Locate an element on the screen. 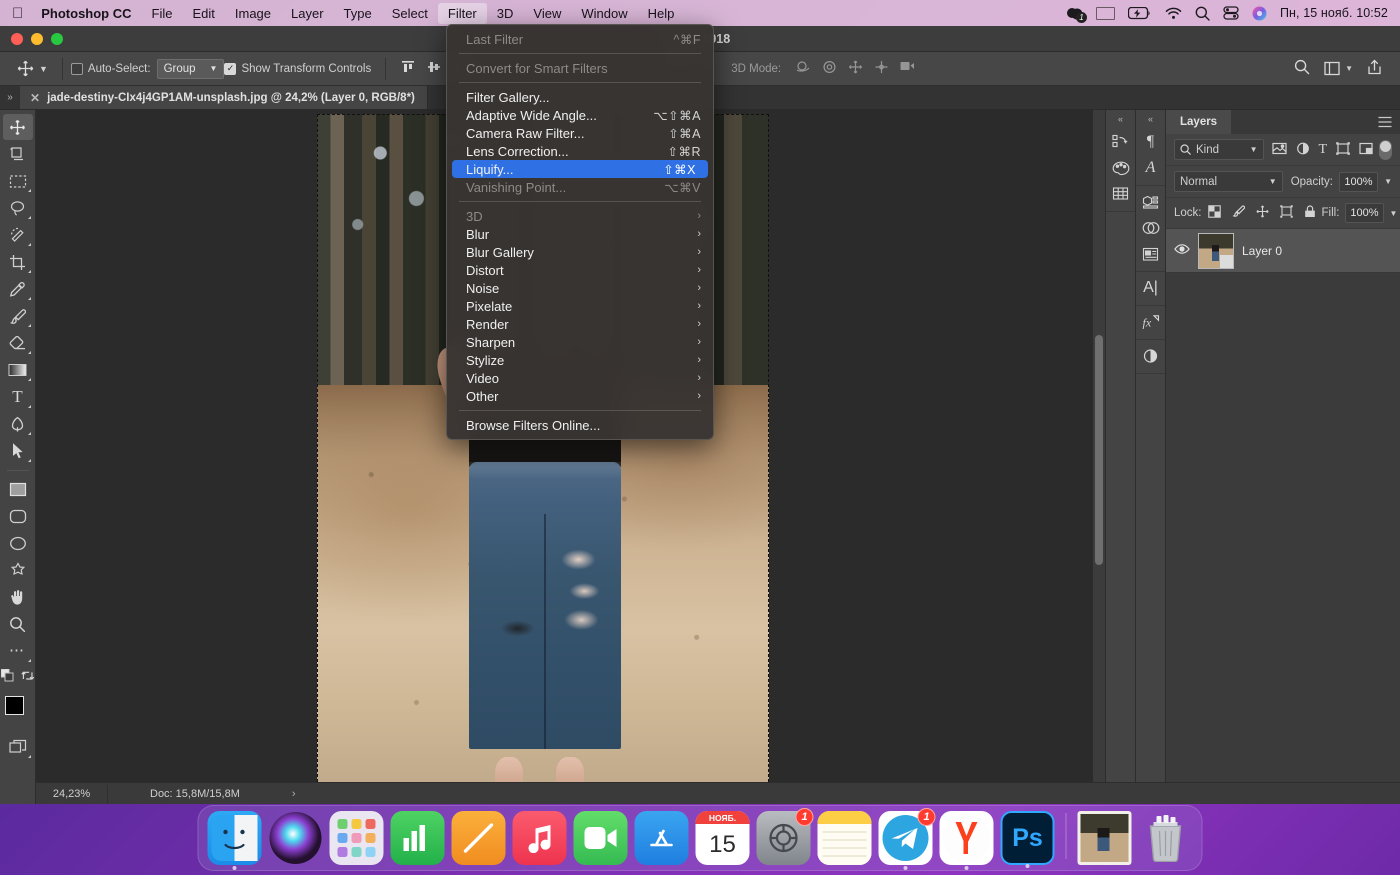  menu-type: Type is located at coordinates (358, 13).